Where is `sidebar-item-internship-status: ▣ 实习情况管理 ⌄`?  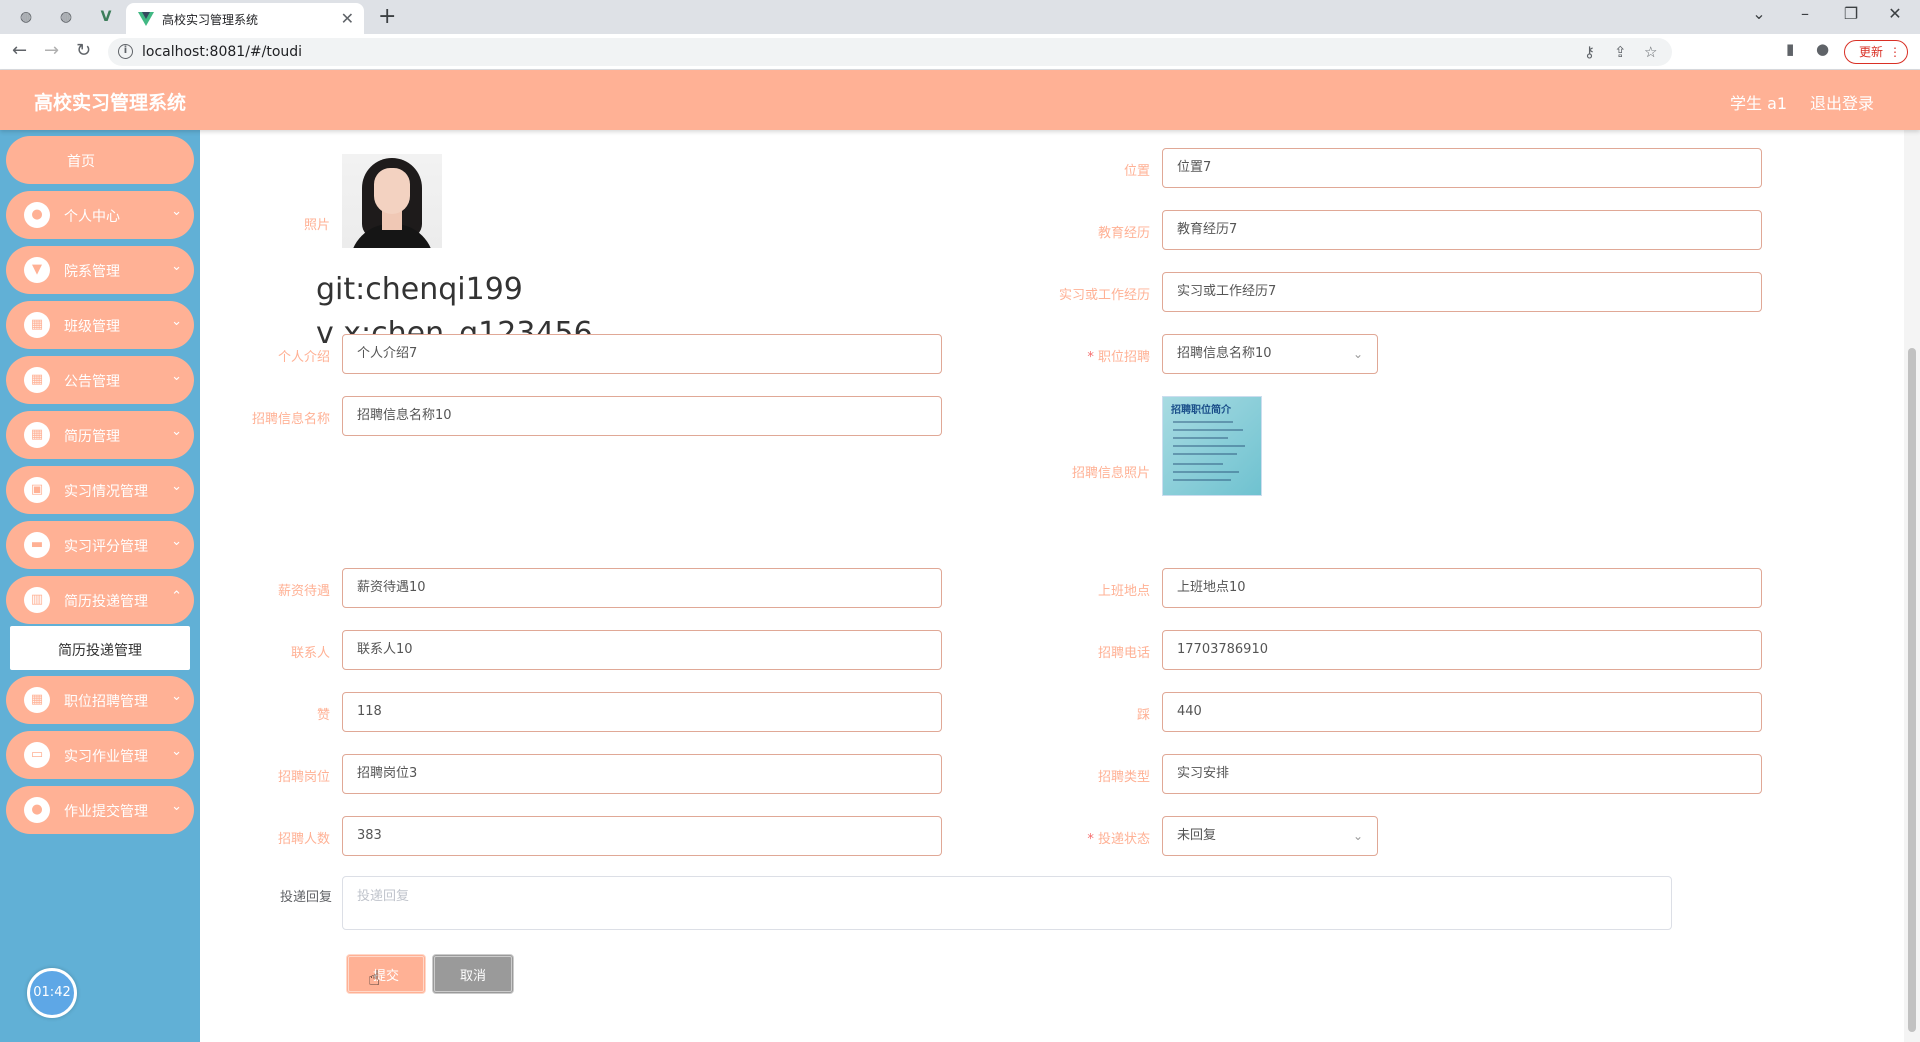 sidebar-item-internship-status: ▣ 实习情况管理 ⌄ is located at coordinates (100, 490).